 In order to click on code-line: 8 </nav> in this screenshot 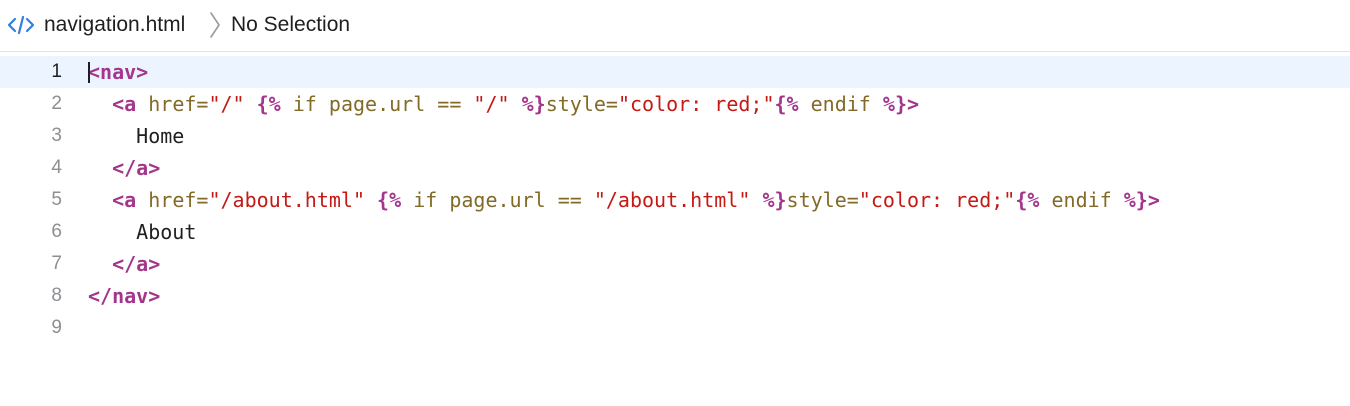, I will do `click(675, 296)`.